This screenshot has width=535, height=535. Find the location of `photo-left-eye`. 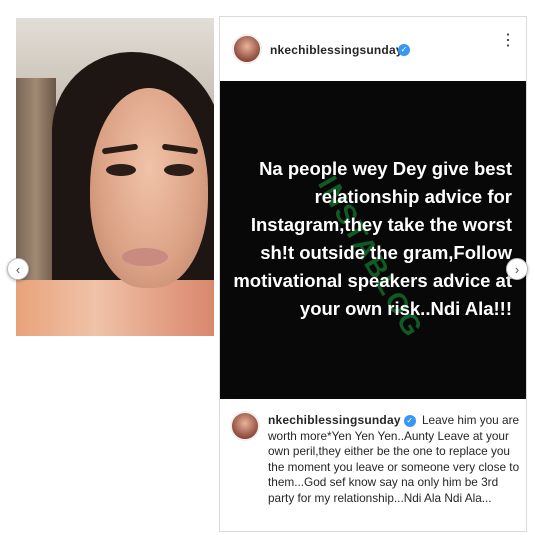

photo-left-eye is located at coordinates (121, 170).